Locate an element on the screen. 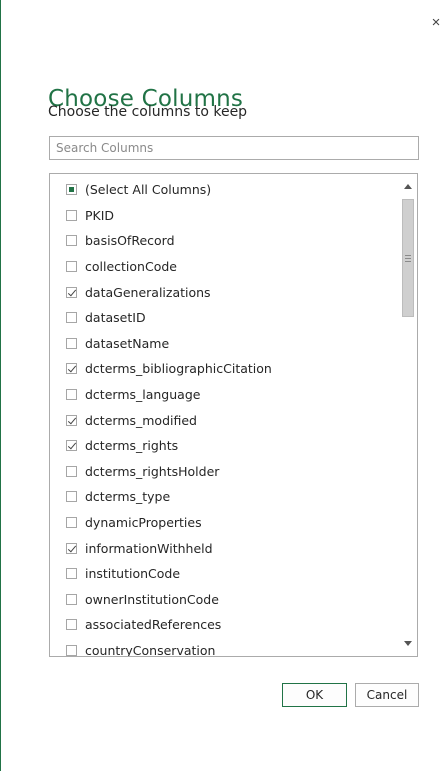 Image resolution: width=447 pixels, height=771 pixels. column-item: ownerInstitutionCode is located at coordinates (224, 600).